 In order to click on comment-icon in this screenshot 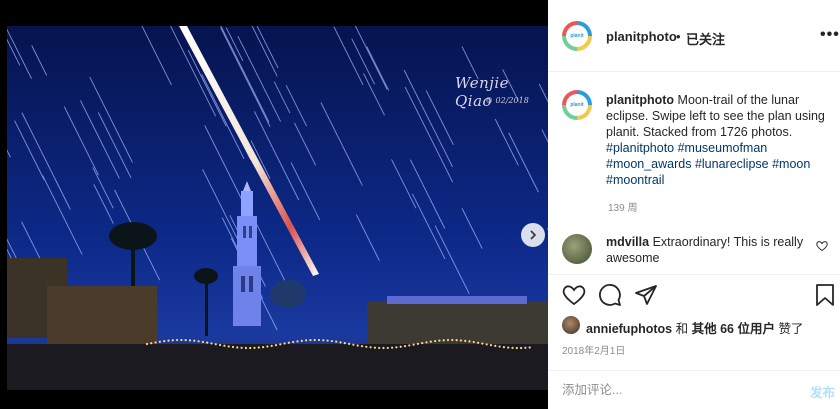, I will do `click(610, 295)`.